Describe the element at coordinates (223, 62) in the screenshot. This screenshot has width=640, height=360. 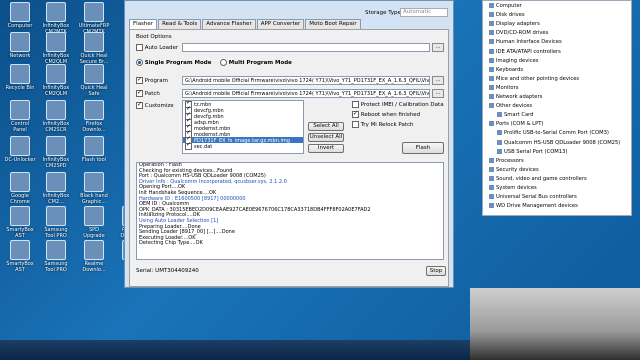
I see `multi-mode-radio` at that location.